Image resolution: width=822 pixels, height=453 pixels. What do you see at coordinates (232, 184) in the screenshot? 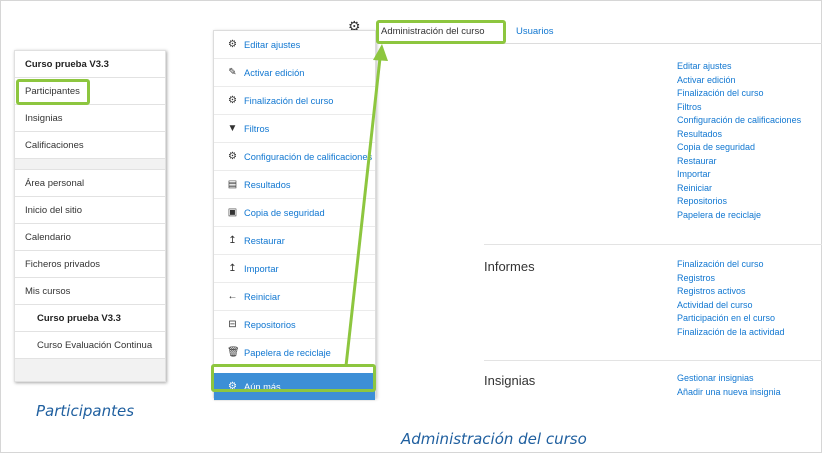
I see `table-icon: ▤` at bounding box center [232, 184].